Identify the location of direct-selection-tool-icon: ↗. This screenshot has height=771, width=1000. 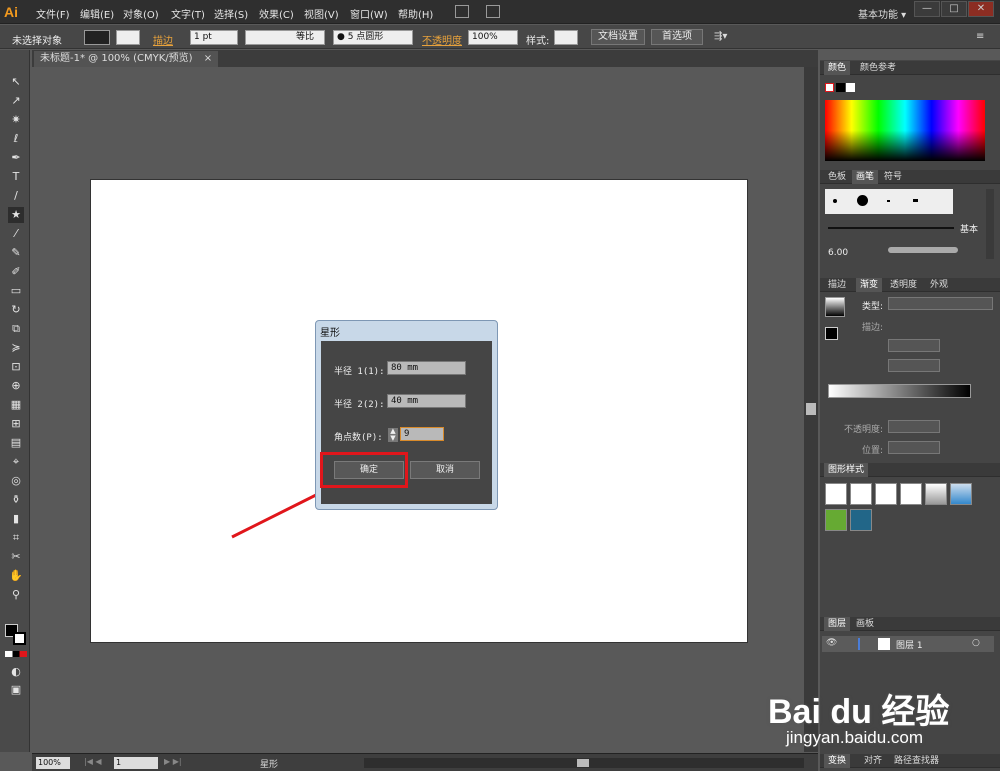
(16, 101).